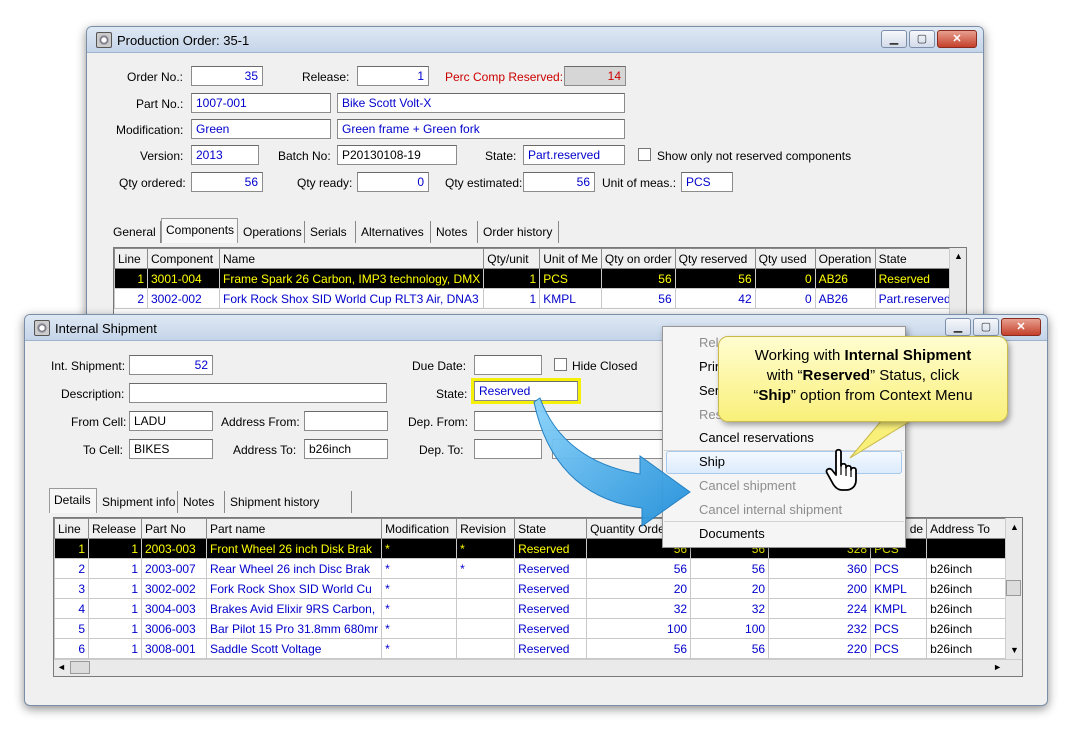 Image resolution: width=1072 pixels, height=729 pixels. Describe the element at coordinates (972, 528) in the screenshot. I see `column-header: Address To` at that location.